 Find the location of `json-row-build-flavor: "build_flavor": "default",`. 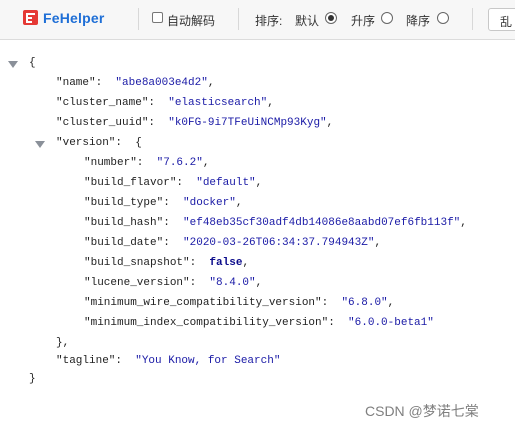

json-row-build-flavor: "build_flavor": "default", is located at coordinates (173, 183).